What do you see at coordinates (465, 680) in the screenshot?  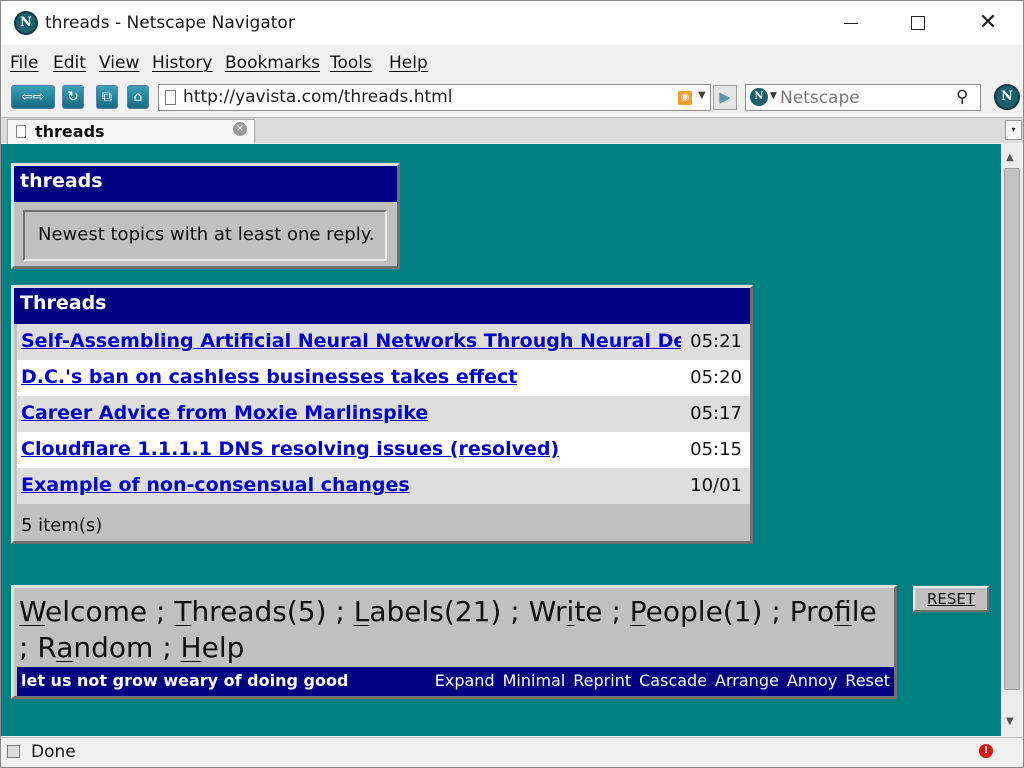 I see `action-expand: Expand` at bounding box center [465, 680].